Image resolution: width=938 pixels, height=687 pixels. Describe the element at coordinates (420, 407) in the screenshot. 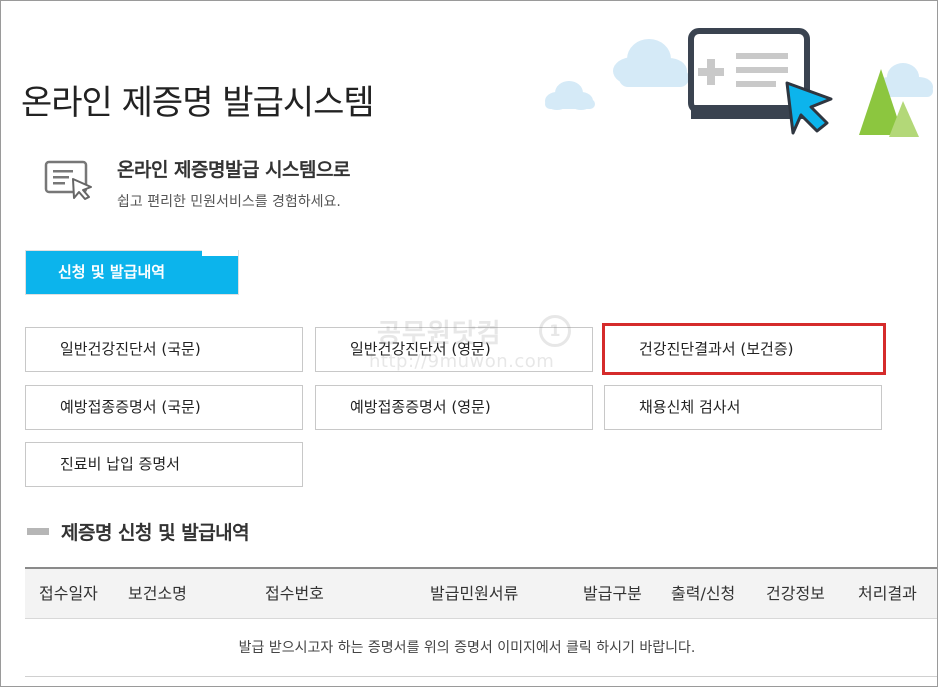

I see `cert-label: 예방접종증명서 (영문)` at that location.